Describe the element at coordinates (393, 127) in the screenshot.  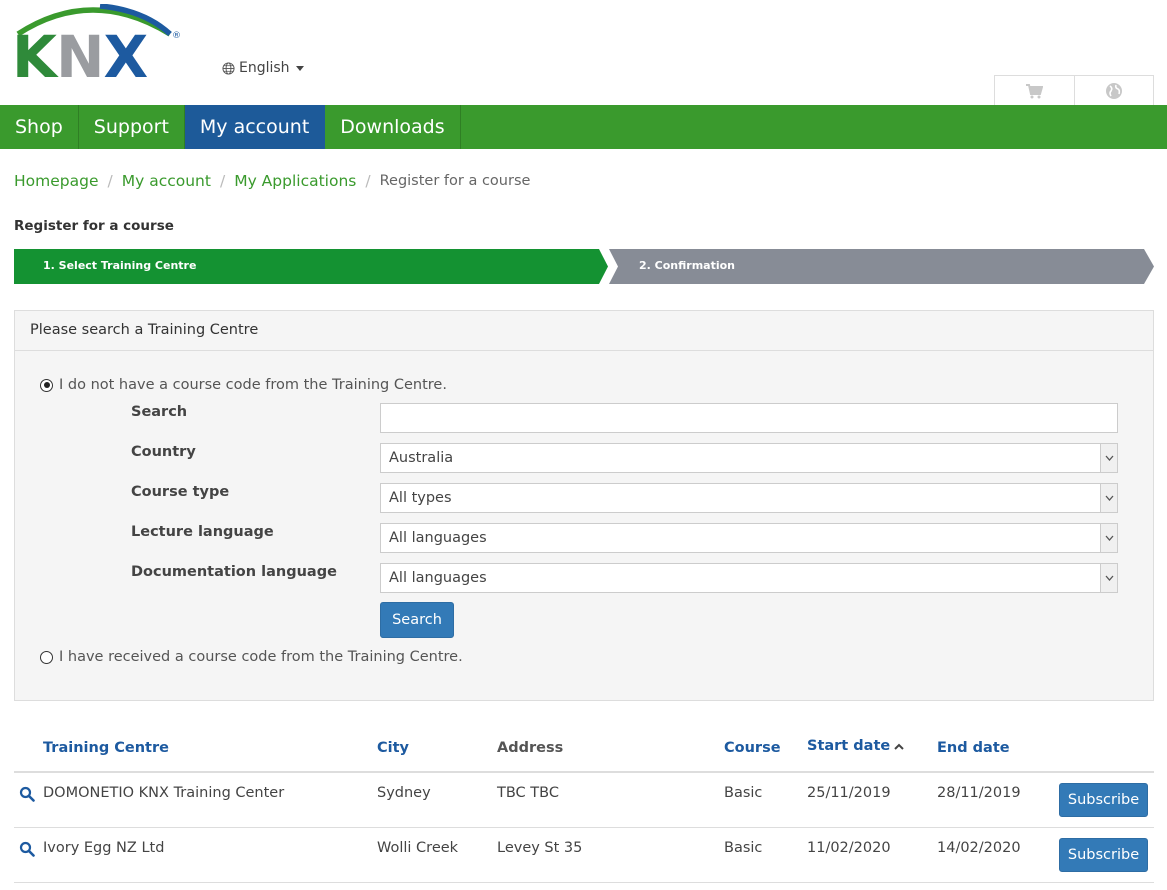
I see `nav-downloads: Downloads` at that location.